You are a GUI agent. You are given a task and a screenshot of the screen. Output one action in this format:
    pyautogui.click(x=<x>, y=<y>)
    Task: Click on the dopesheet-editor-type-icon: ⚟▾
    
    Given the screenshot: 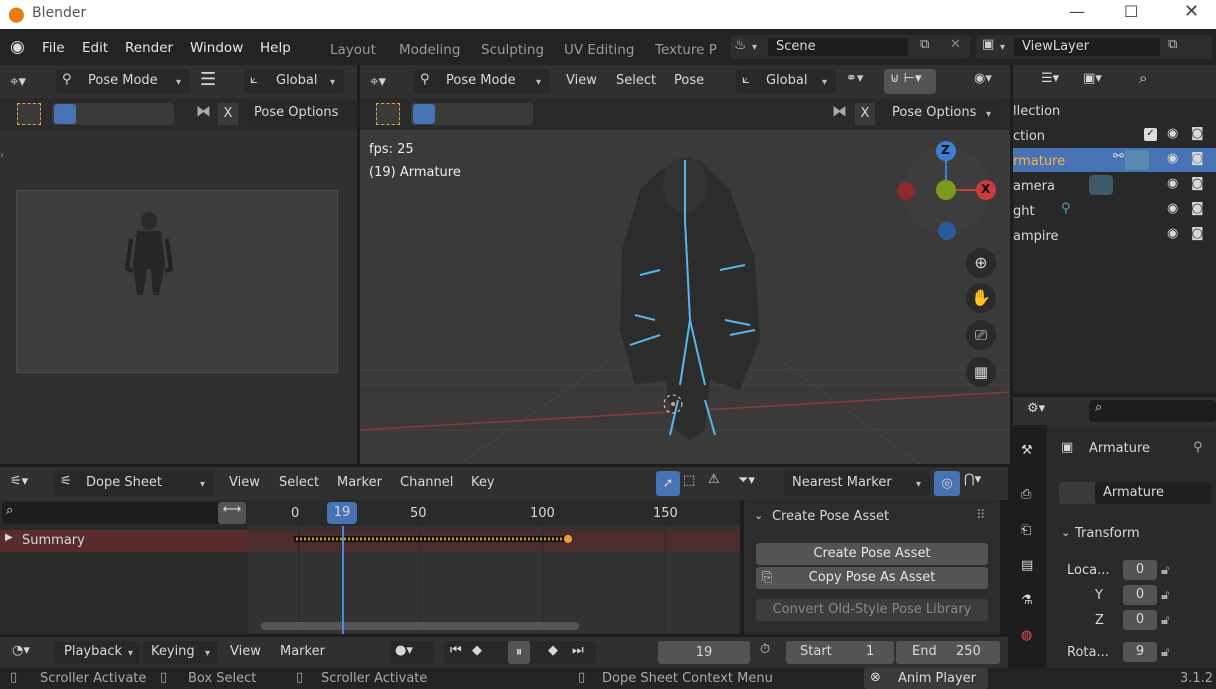 What is the action you would take?
    pyautogui.click(x=19, y=481)
    